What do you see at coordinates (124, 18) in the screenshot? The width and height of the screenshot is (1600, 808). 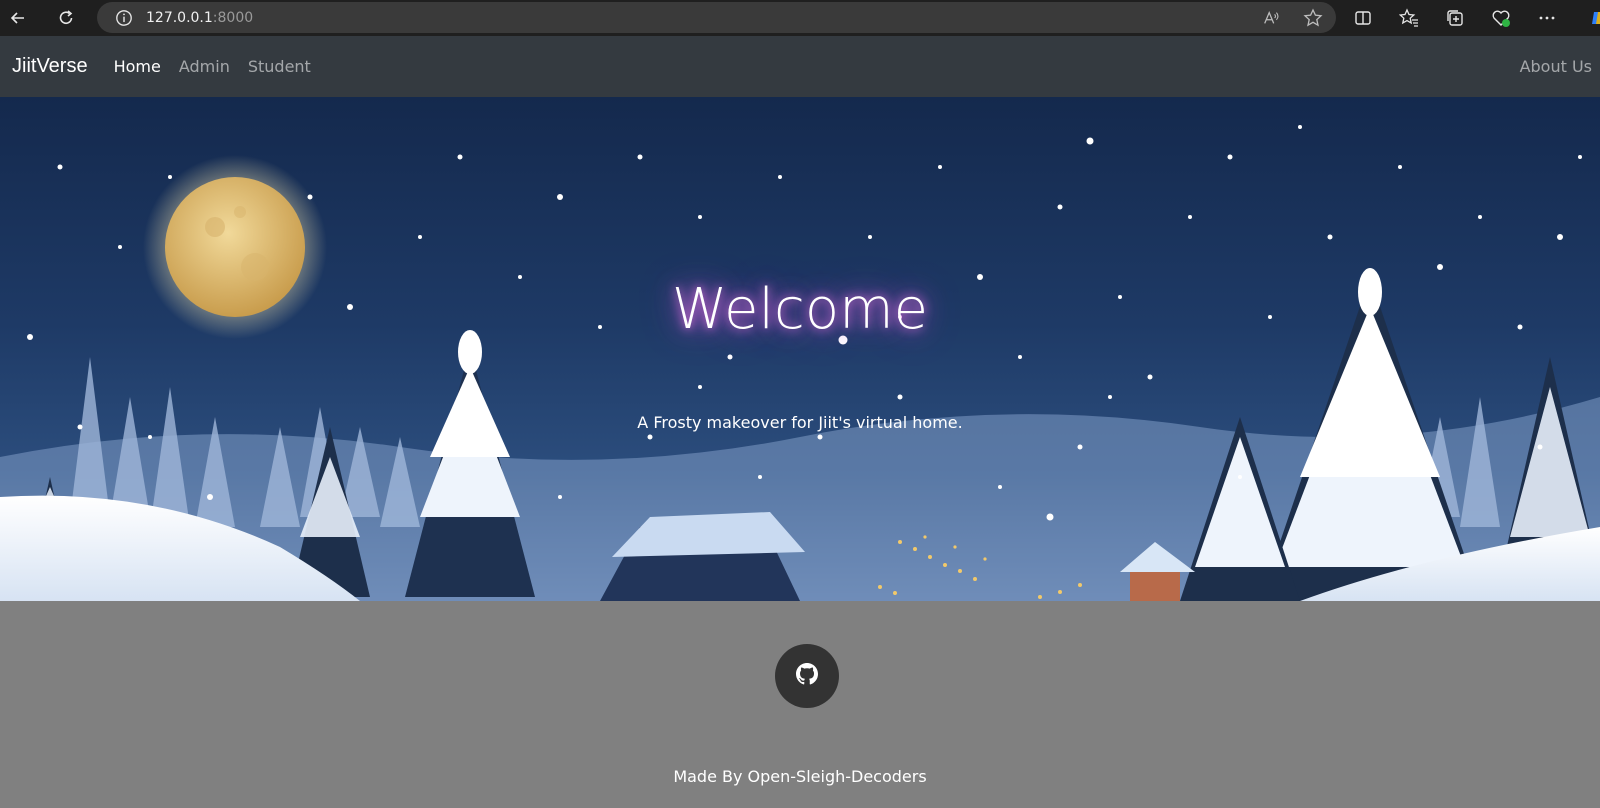 I see `site-info-icon` at bounding box center [124, 18].